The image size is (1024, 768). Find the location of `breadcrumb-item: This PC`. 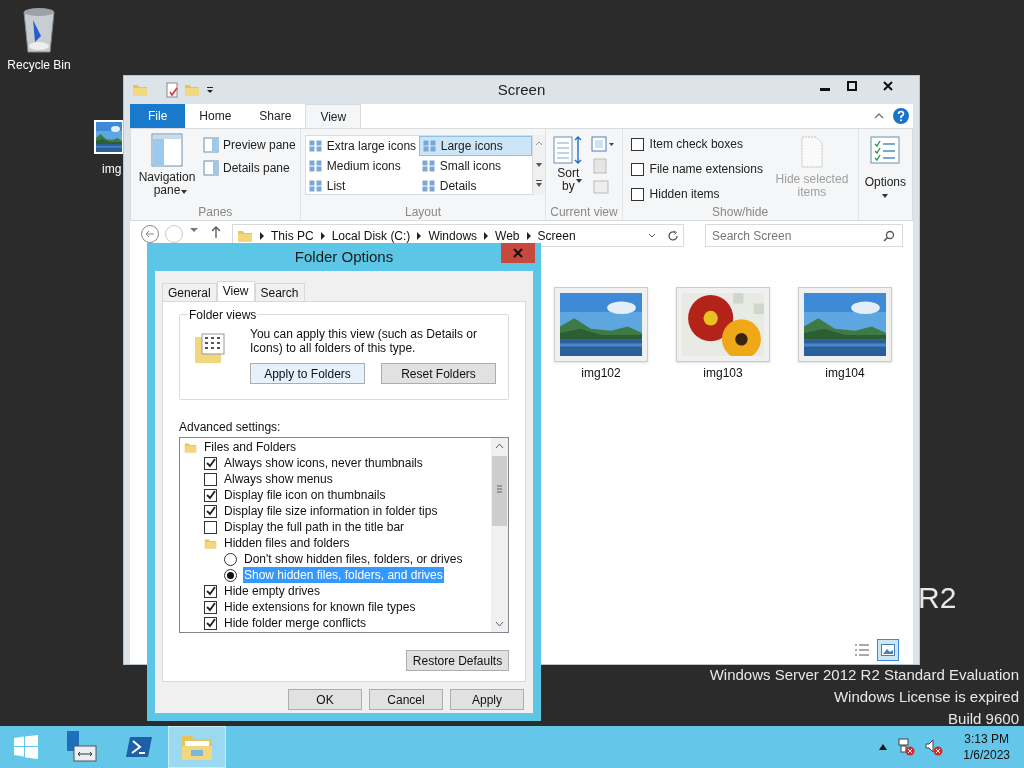

breadcrumb-item: This PC is located at coordinates (292, 235).